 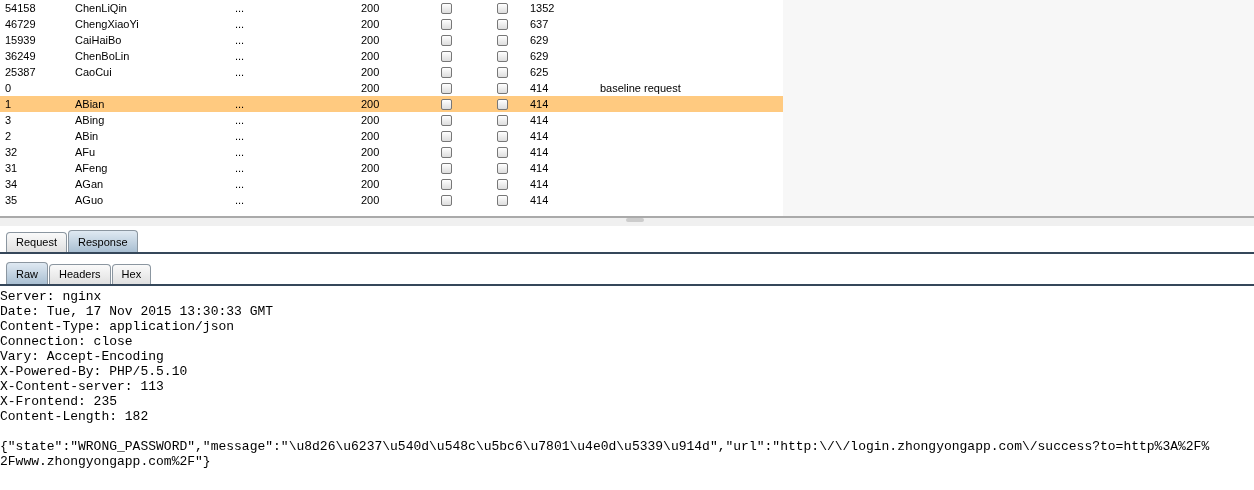 What do you see at coordinates (36, 242) in the screenshot?
I see `tab: Request` at bounding box center [36, 242].